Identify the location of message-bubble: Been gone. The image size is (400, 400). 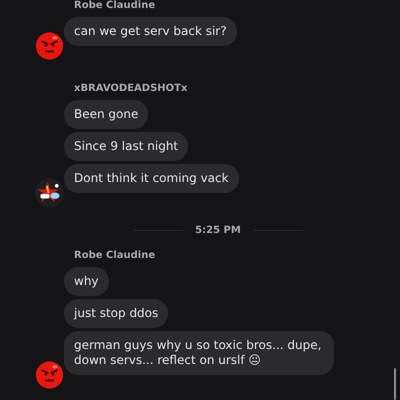
(106, 114).